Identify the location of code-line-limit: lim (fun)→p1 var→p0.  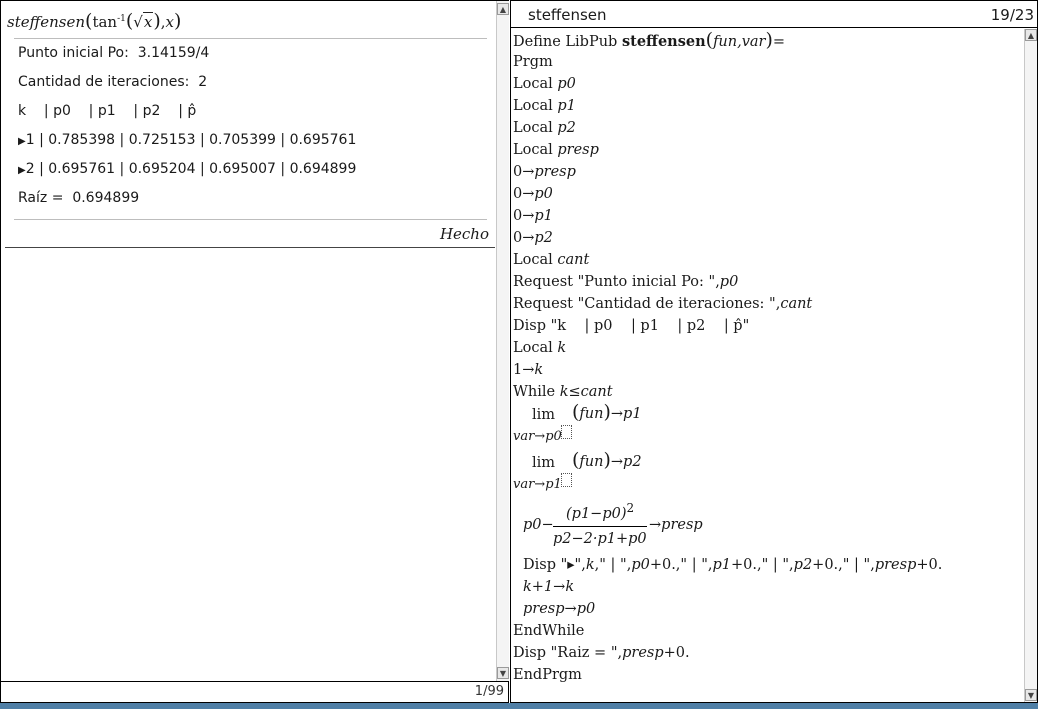
(766, 424).